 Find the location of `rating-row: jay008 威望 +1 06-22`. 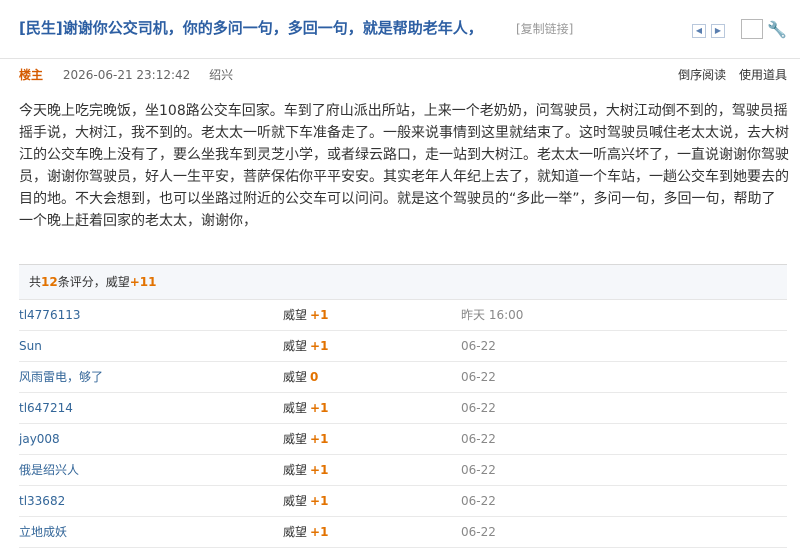

rating-row: jay008 威望 +1 06-22 is located at coordinates (403, 439).